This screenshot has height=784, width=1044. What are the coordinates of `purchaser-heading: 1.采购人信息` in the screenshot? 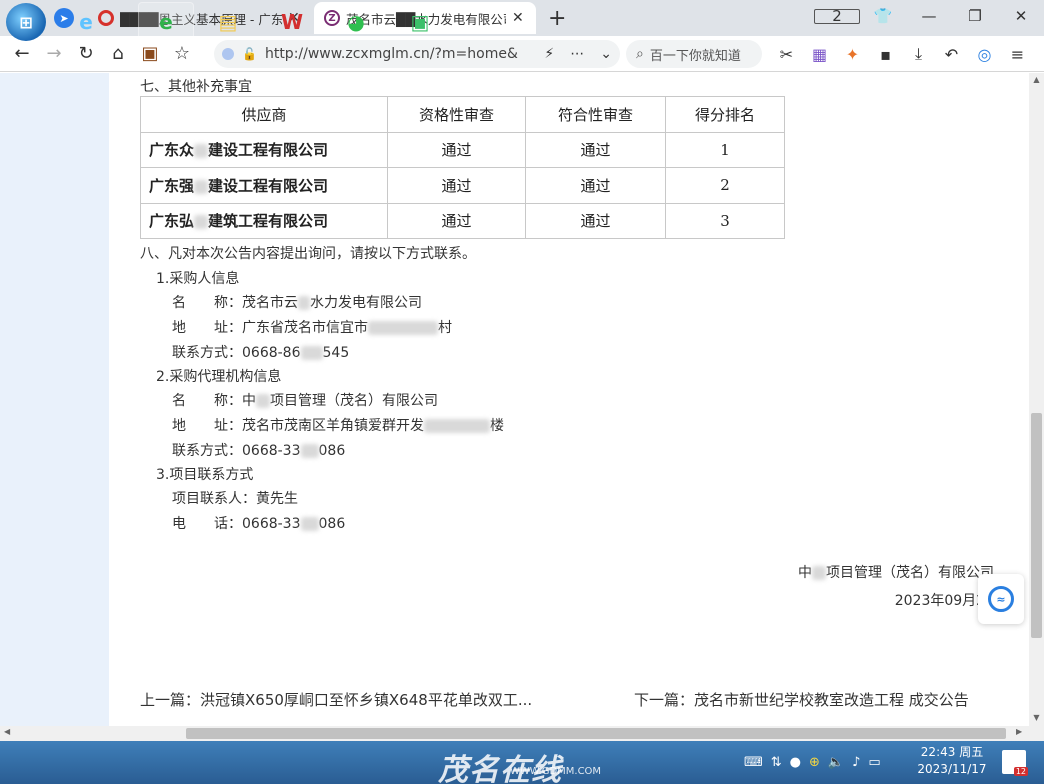 It's located at (198, 279).